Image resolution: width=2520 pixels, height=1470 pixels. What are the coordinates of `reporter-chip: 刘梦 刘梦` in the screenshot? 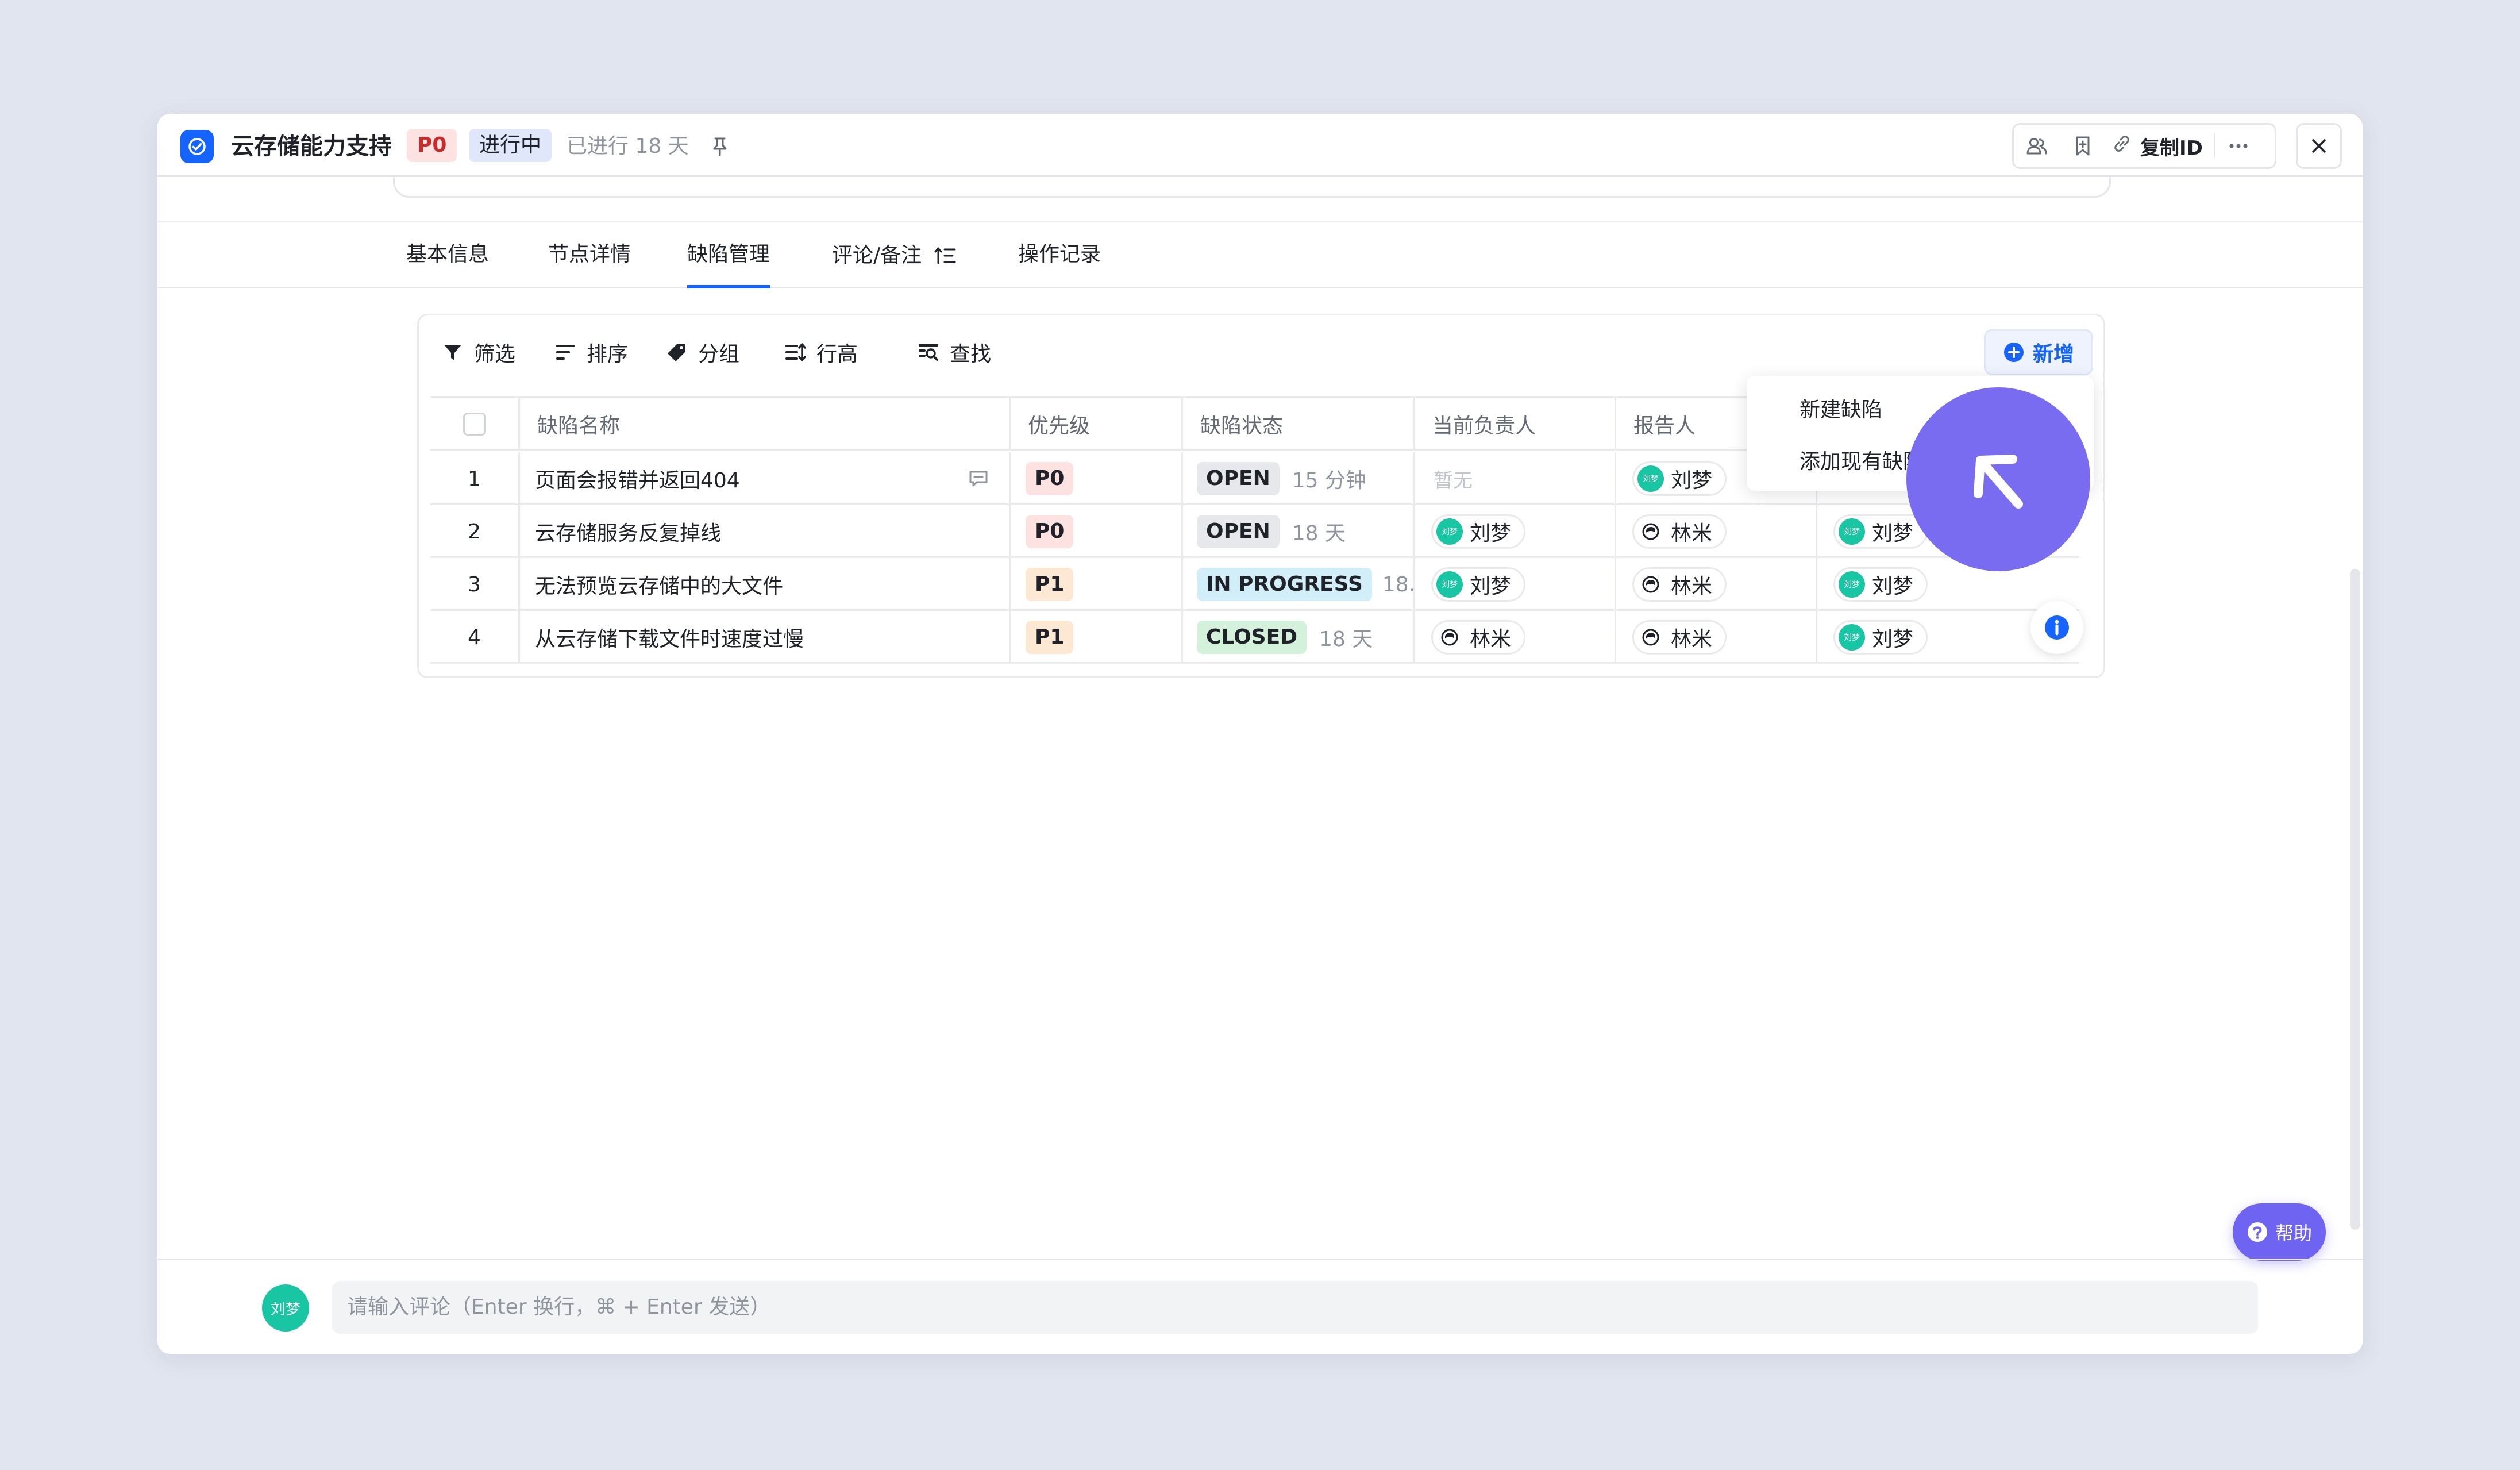 It's located at (1679, 478).